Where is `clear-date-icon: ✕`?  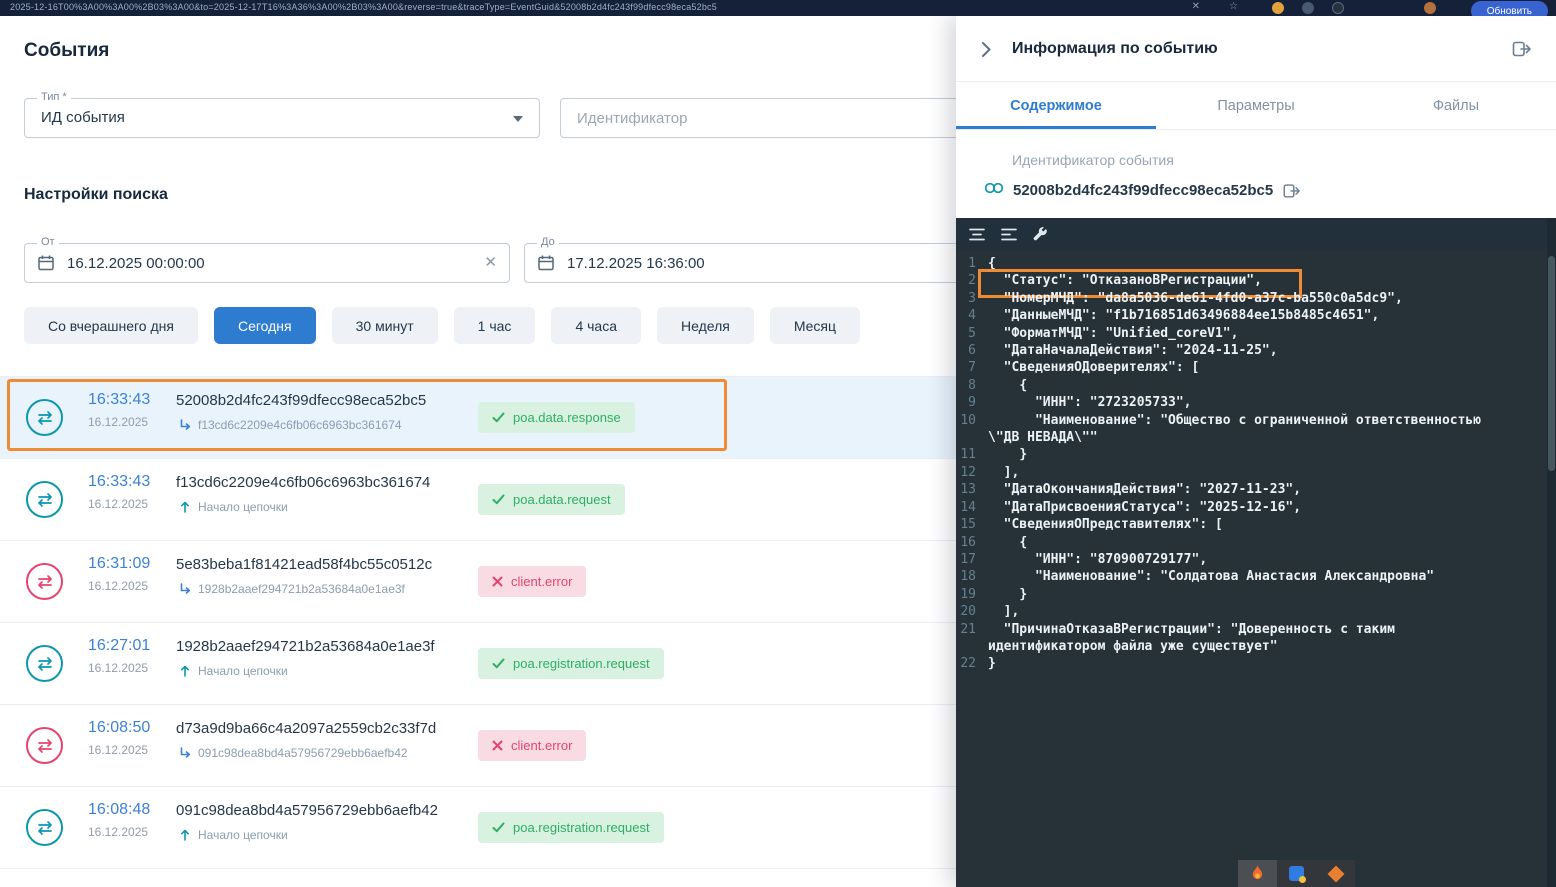
clear-date-icon: ✕ is located at coordinates (490, 262).